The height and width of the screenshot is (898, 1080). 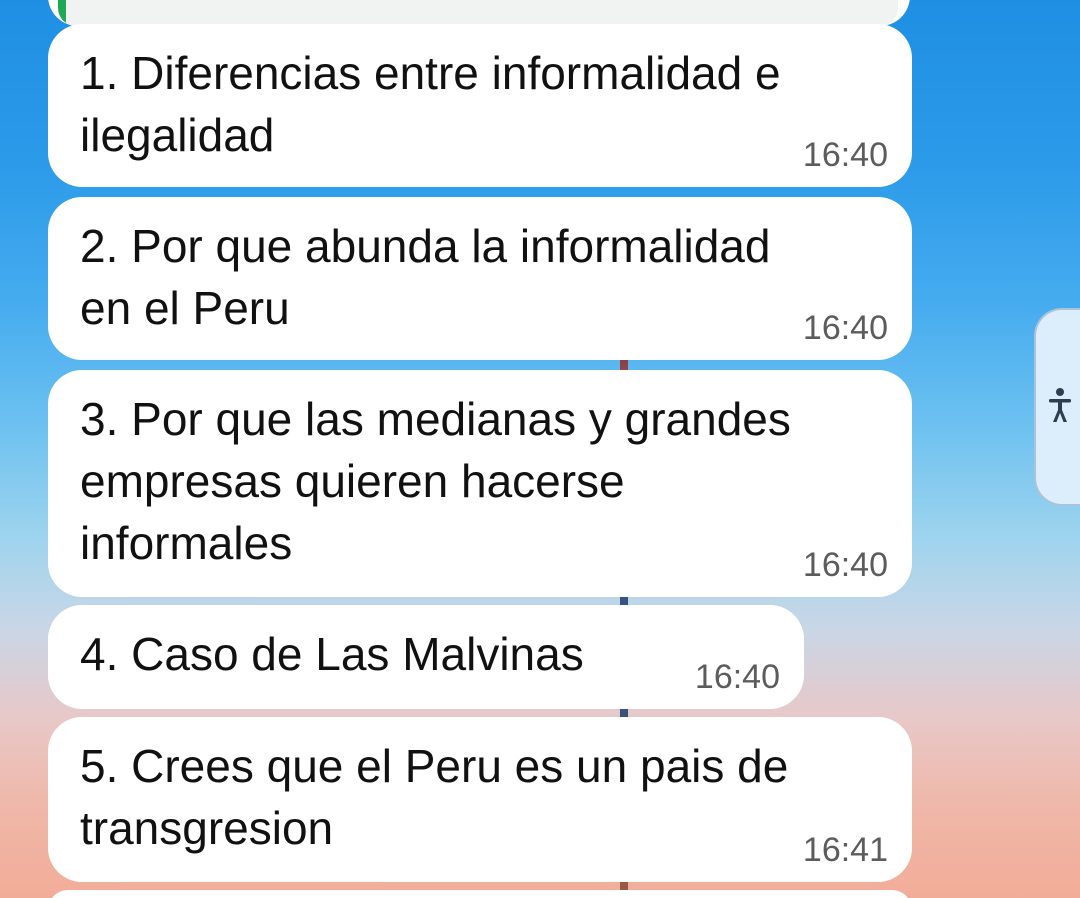 I want to click on message-text: 4. Caso de Las Malvinas, so click(x=332, y=654).